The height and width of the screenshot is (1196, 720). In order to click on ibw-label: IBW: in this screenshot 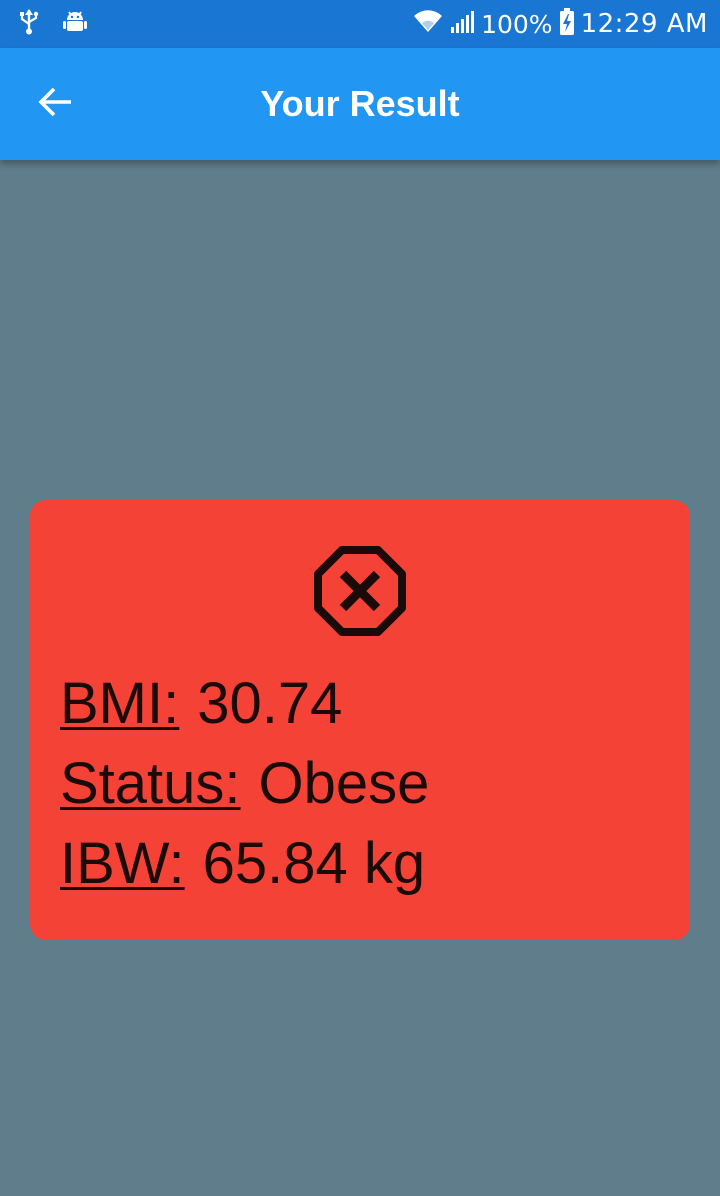, I will do `click(122, 863)`.